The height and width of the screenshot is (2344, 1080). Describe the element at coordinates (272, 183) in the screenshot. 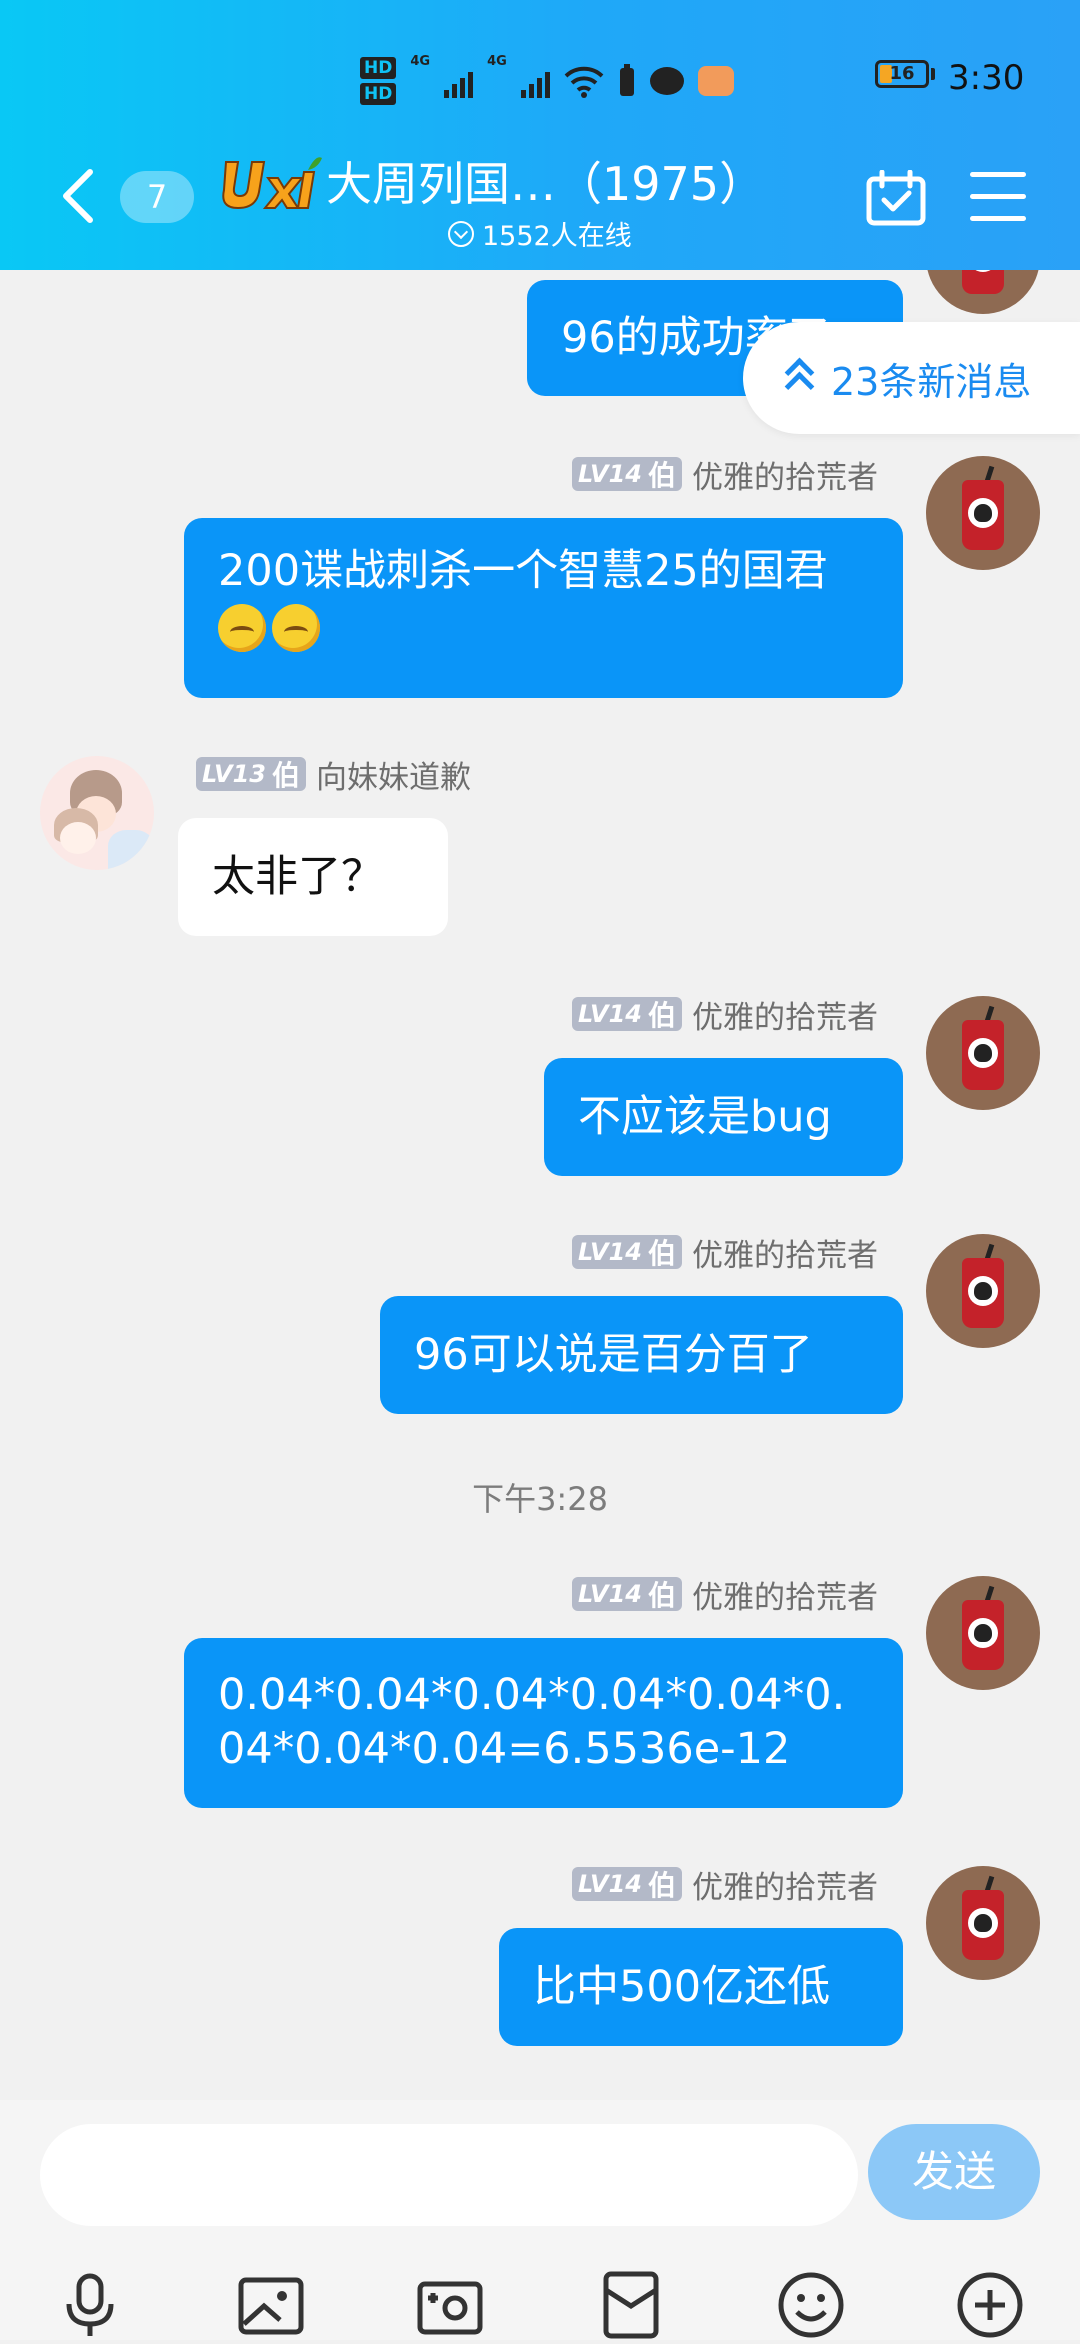

I see `game-logo-icon` at that location.